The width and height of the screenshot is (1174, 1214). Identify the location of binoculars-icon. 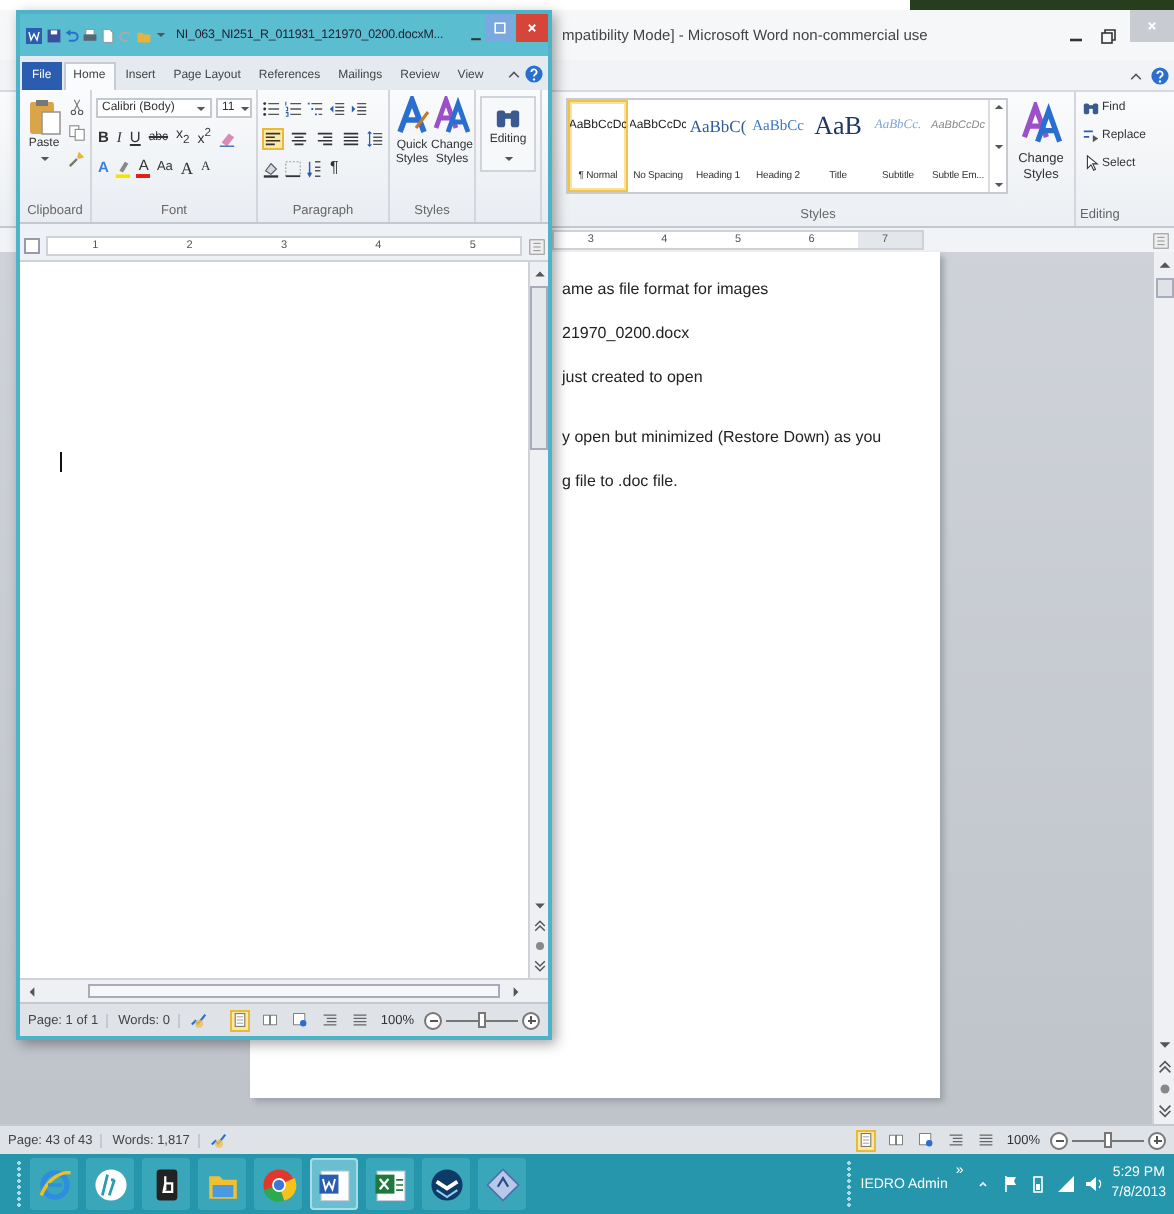
(1091, 107).